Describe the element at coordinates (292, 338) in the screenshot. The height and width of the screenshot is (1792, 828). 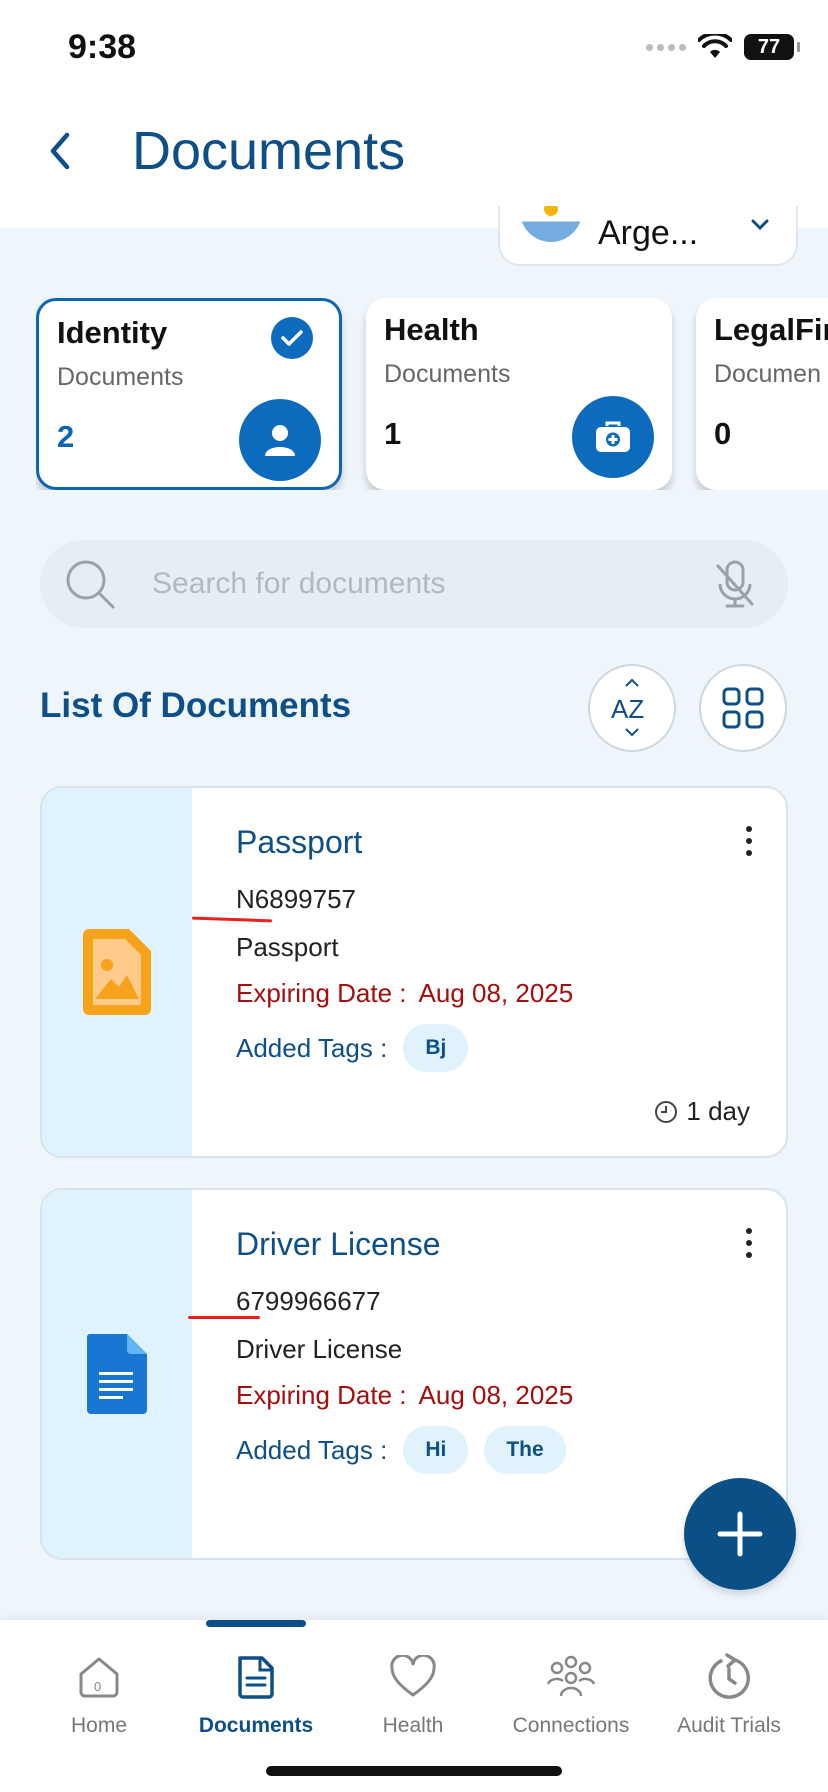
I see `check-icon` at that location.